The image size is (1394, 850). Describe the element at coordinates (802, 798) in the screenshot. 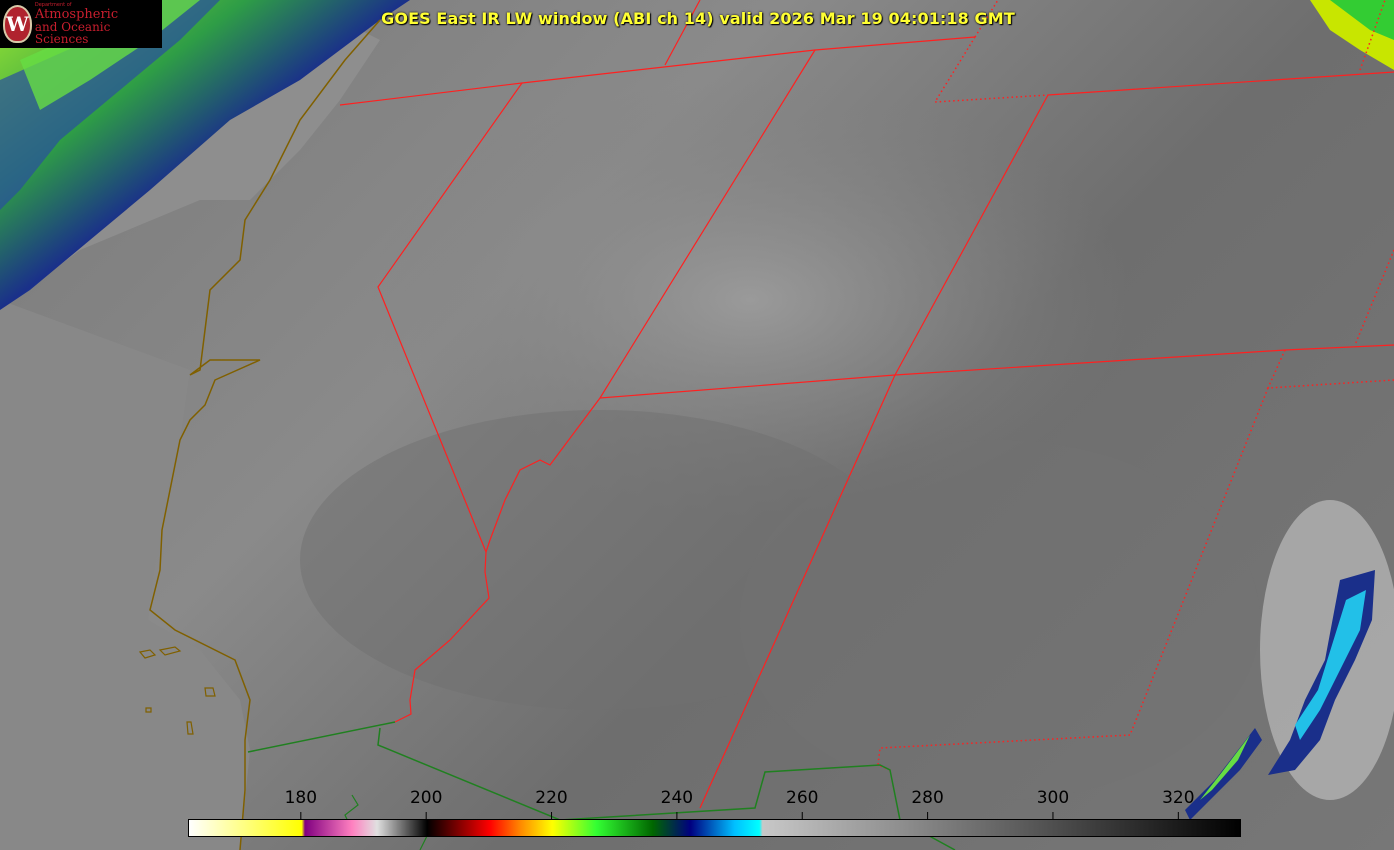

I see `colorbar-tick-label: 260` at that location.